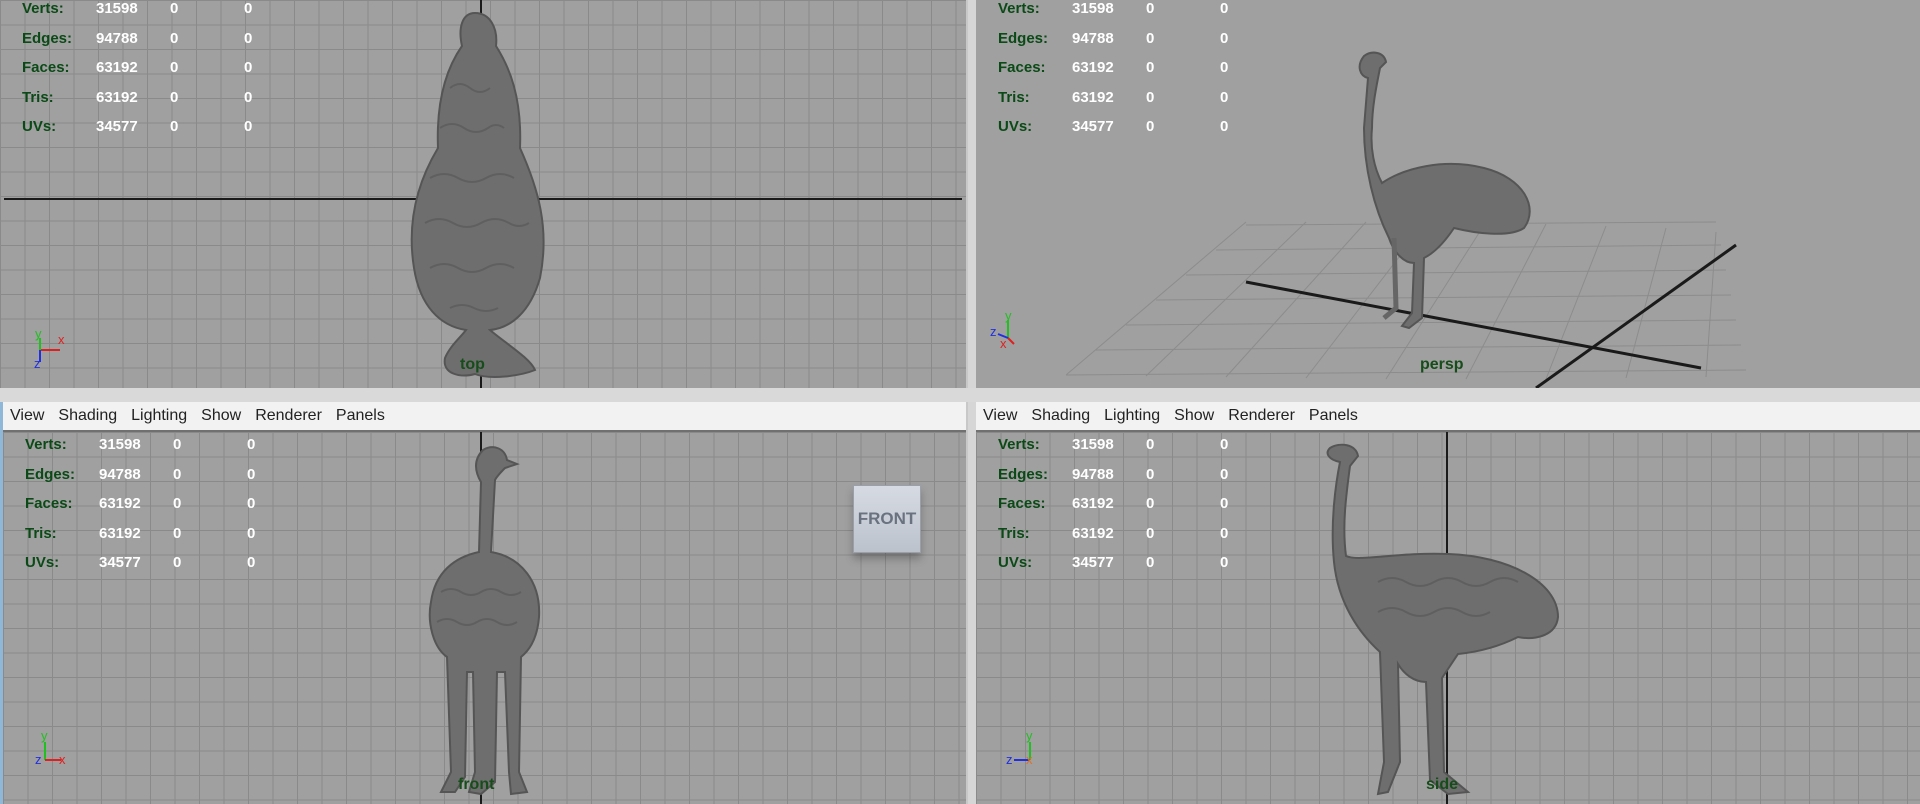 The height and width of the screenshot is (804, 1920). What do you see at coordinates (887, 519) in the screenshot?
I see `viewcube: FRONT` at bounding box center [887, 519].